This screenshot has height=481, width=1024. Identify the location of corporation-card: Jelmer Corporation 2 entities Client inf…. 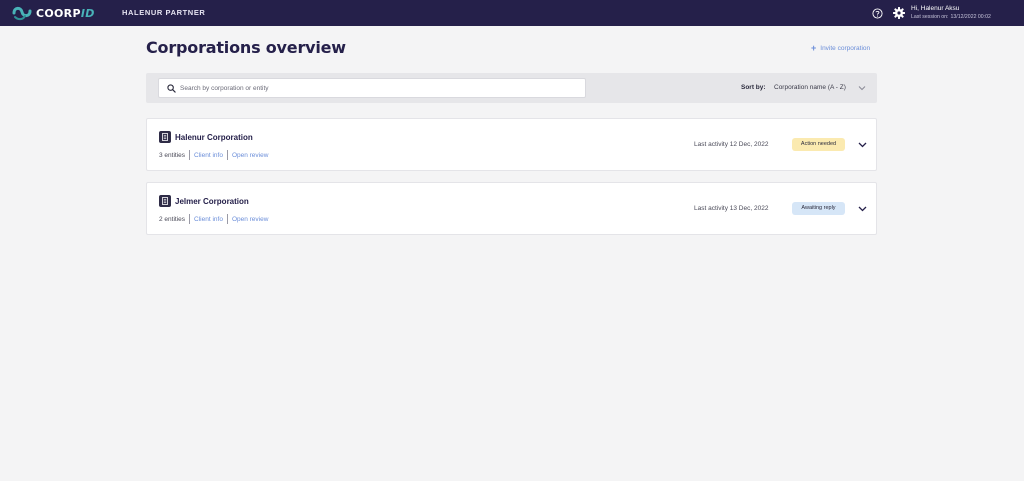
(511, 208).